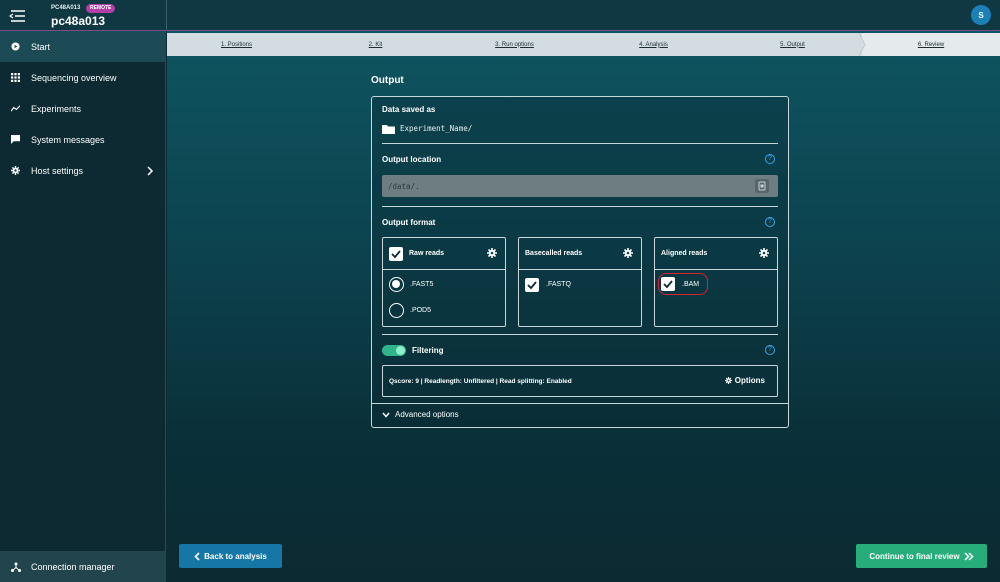 The height and width of the screenshot is (582, 1000). I want to click on connection-manager-label: Connection manager, so click(73, 566).